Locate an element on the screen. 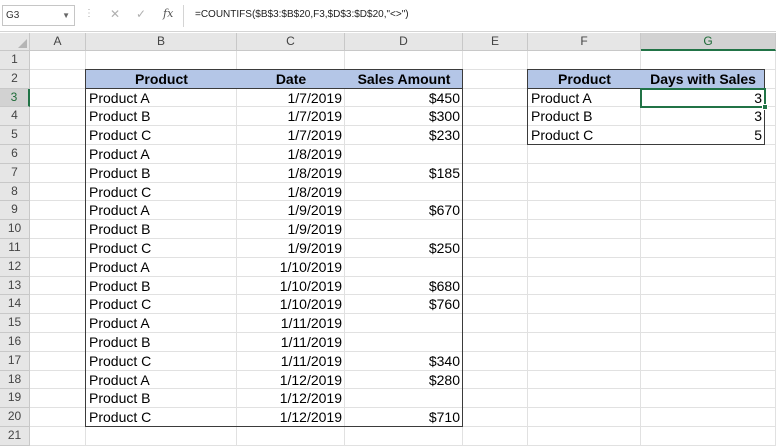 The image size is (776, 446). chevron-down-icon: ▼ is located at coordinates (66, 15).